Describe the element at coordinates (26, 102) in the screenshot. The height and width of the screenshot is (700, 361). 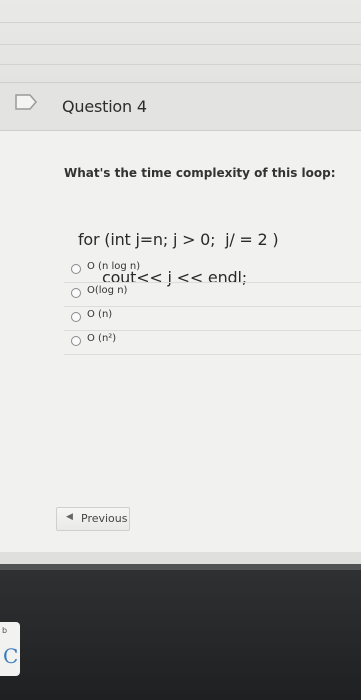
I see `flag-icon` at that location.